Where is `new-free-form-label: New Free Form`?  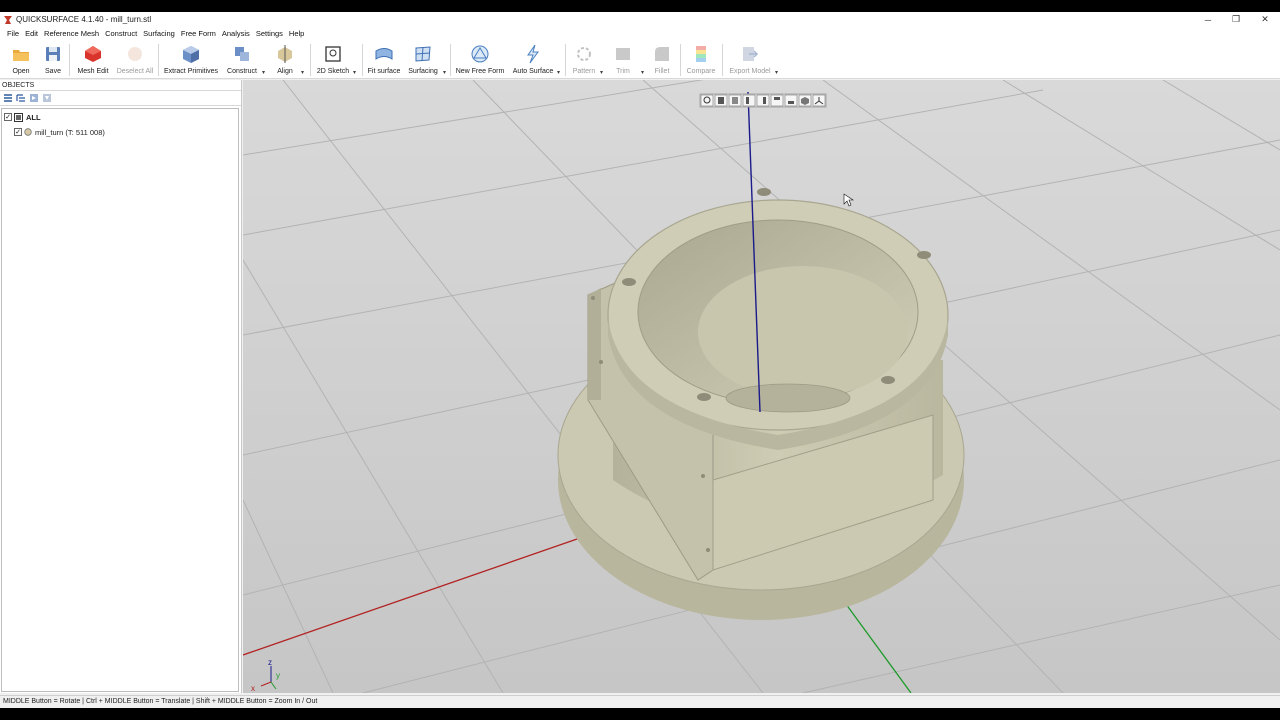 new-free-form-label: New Free Form is located at coordinates (480, 71).